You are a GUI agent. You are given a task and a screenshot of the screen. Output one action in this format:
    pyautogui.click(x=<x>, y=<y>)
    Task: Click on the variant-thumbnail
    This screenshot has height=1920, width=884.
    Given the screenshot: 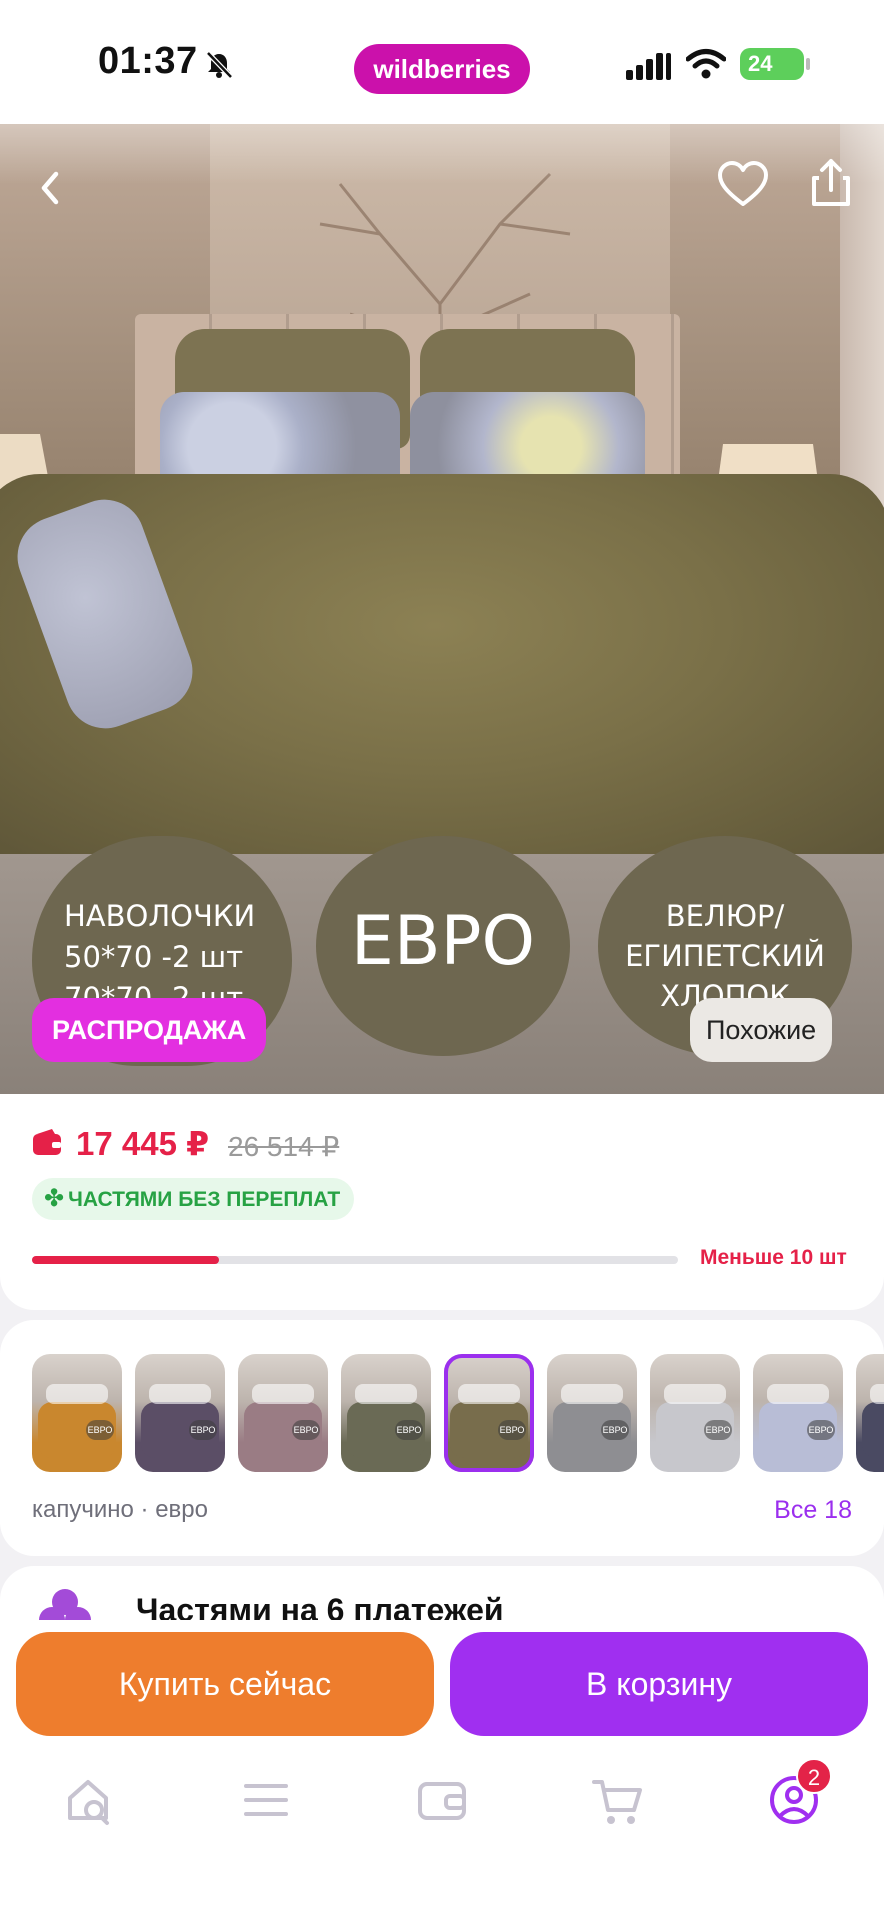 What is the action you would take?
    pyautogui.click(x=870, y=1413)
    